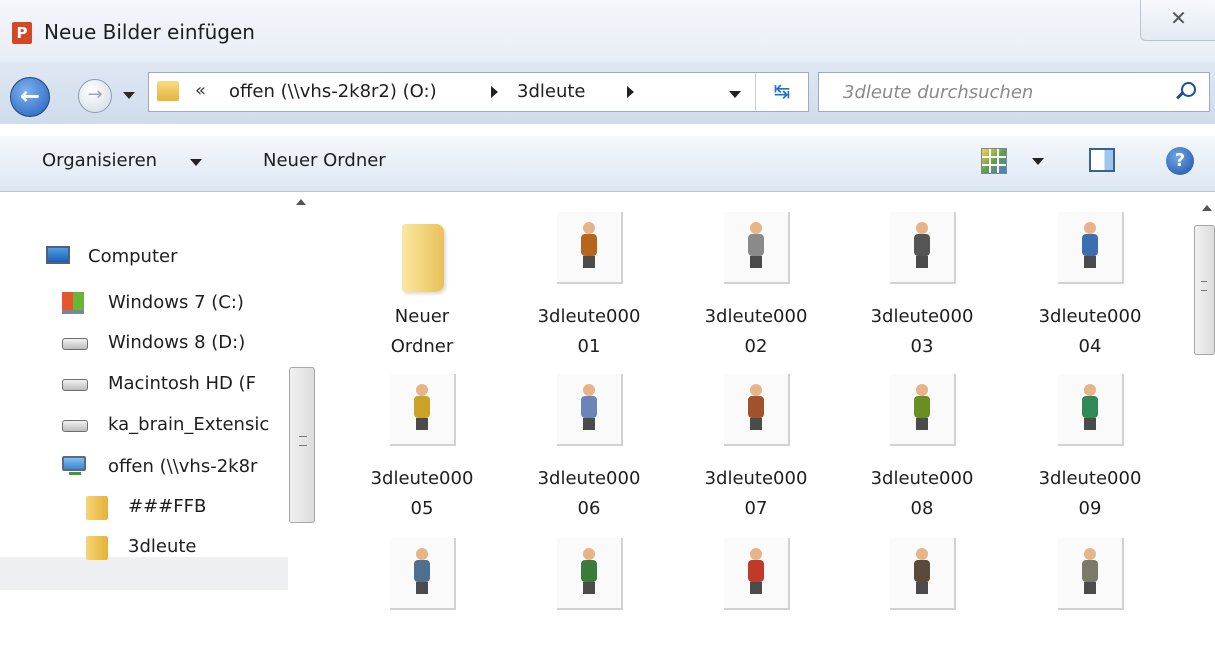  I want to click on nav-item: Macintosh HD (F, so click(144, 384).